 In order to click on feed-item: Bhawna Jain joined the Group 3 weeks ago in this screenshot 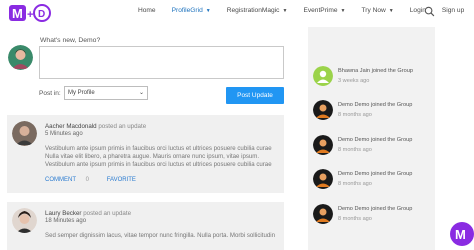, I will do `click(372, 77)`.